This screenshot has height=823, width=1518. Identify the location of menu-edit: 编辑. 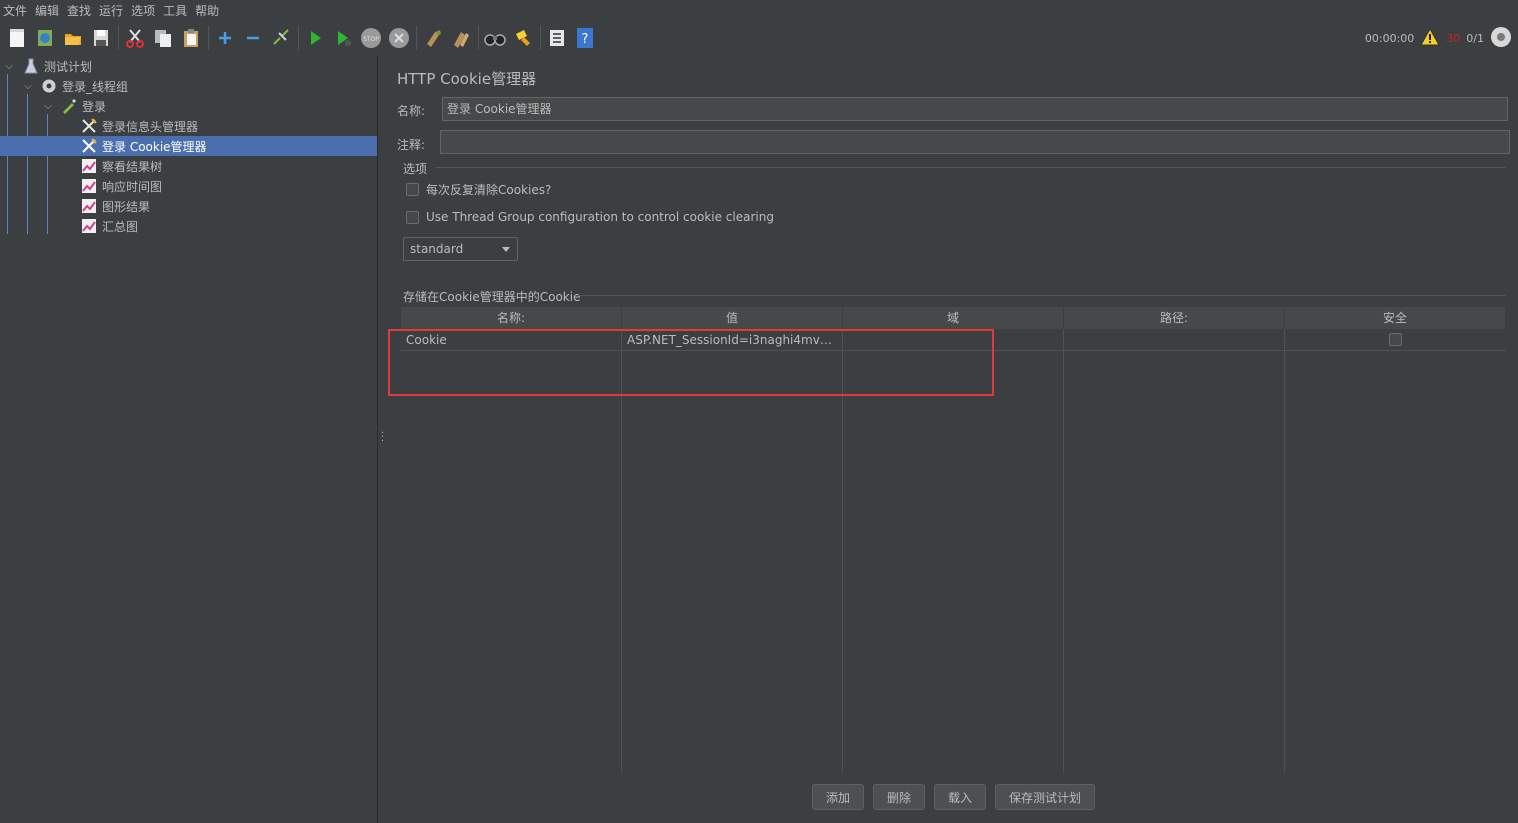
(47, 10).